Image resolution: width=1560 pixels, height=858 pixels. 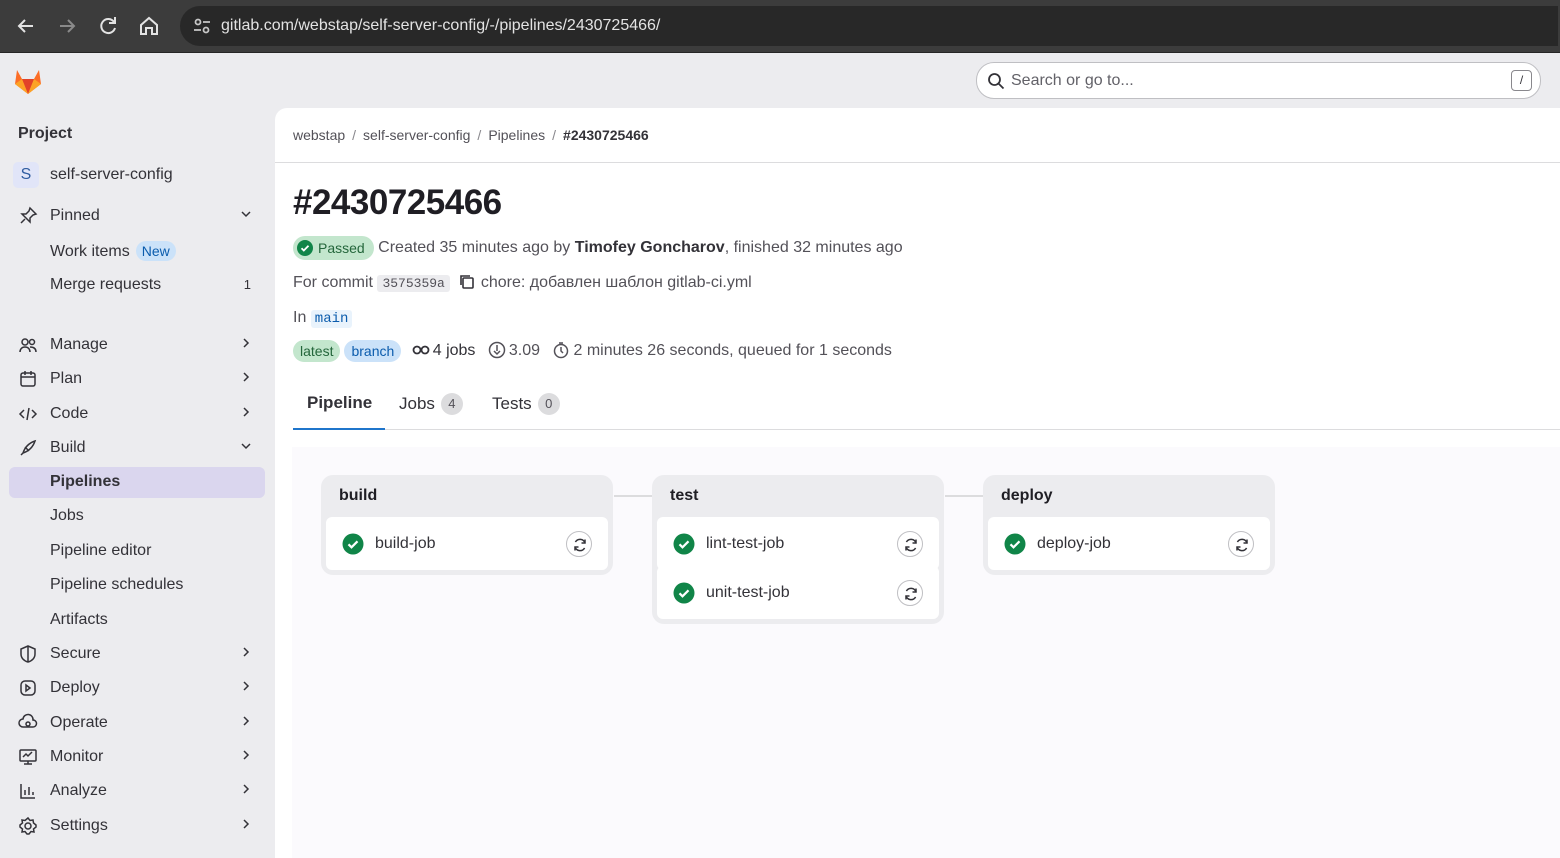 What do you see at coordinates (137, 723) in the screenshot?
I see `sidebar-item-operate: Operate` at bounding box center [137, 723].